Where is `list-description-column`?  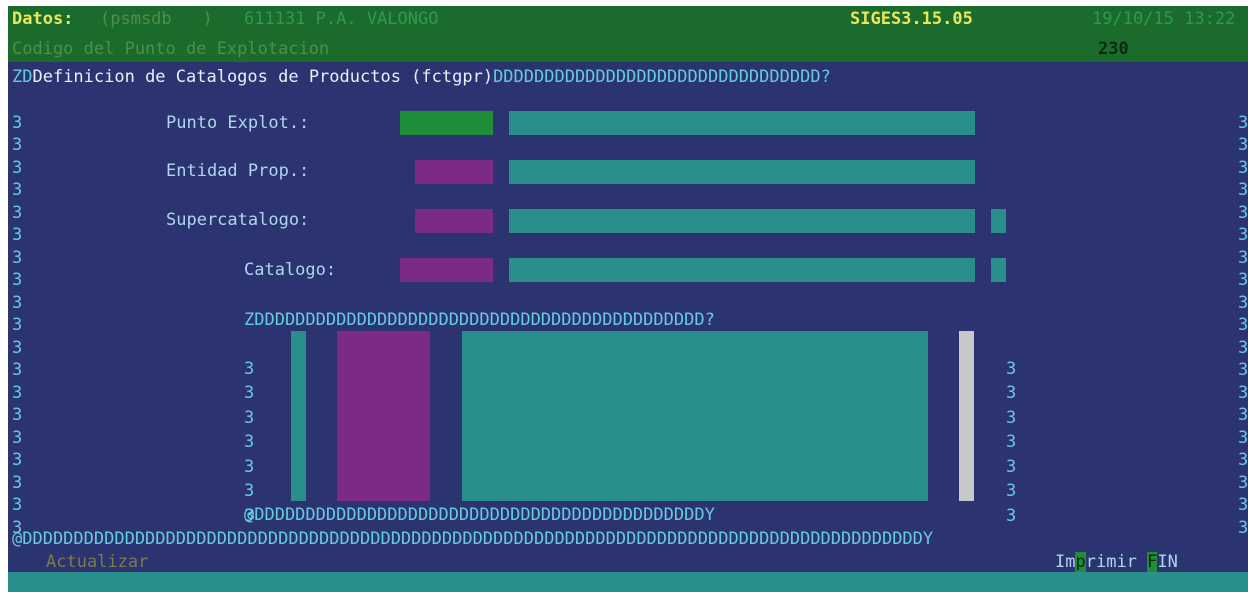 list-description-column is located at coordinates (695, 416).